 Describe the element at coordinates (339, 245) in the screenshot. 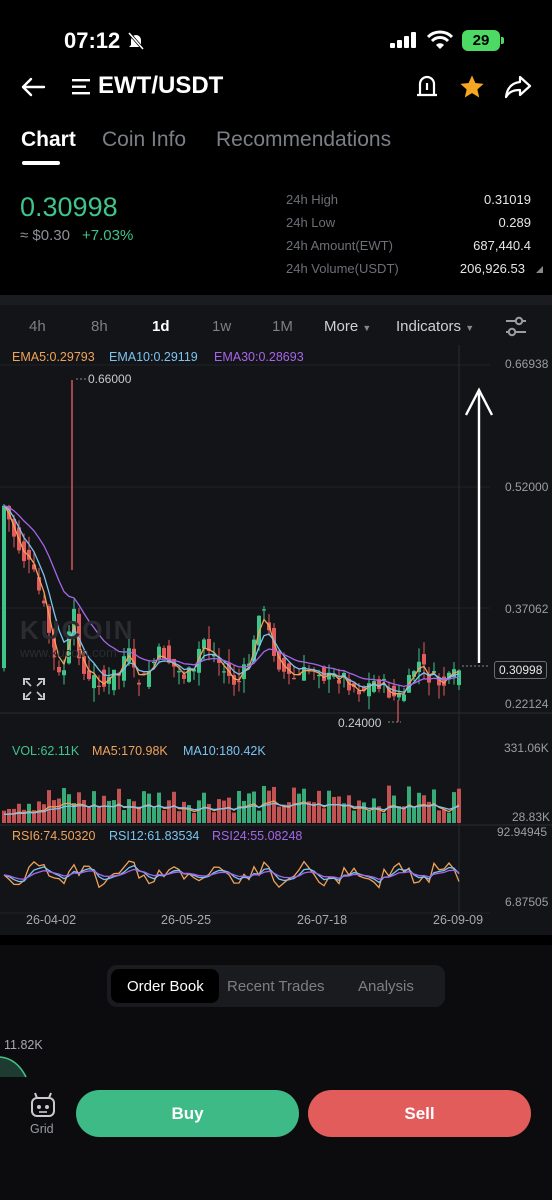

I see `stat-label-amount: 24h Amount(EWT)` at that location.